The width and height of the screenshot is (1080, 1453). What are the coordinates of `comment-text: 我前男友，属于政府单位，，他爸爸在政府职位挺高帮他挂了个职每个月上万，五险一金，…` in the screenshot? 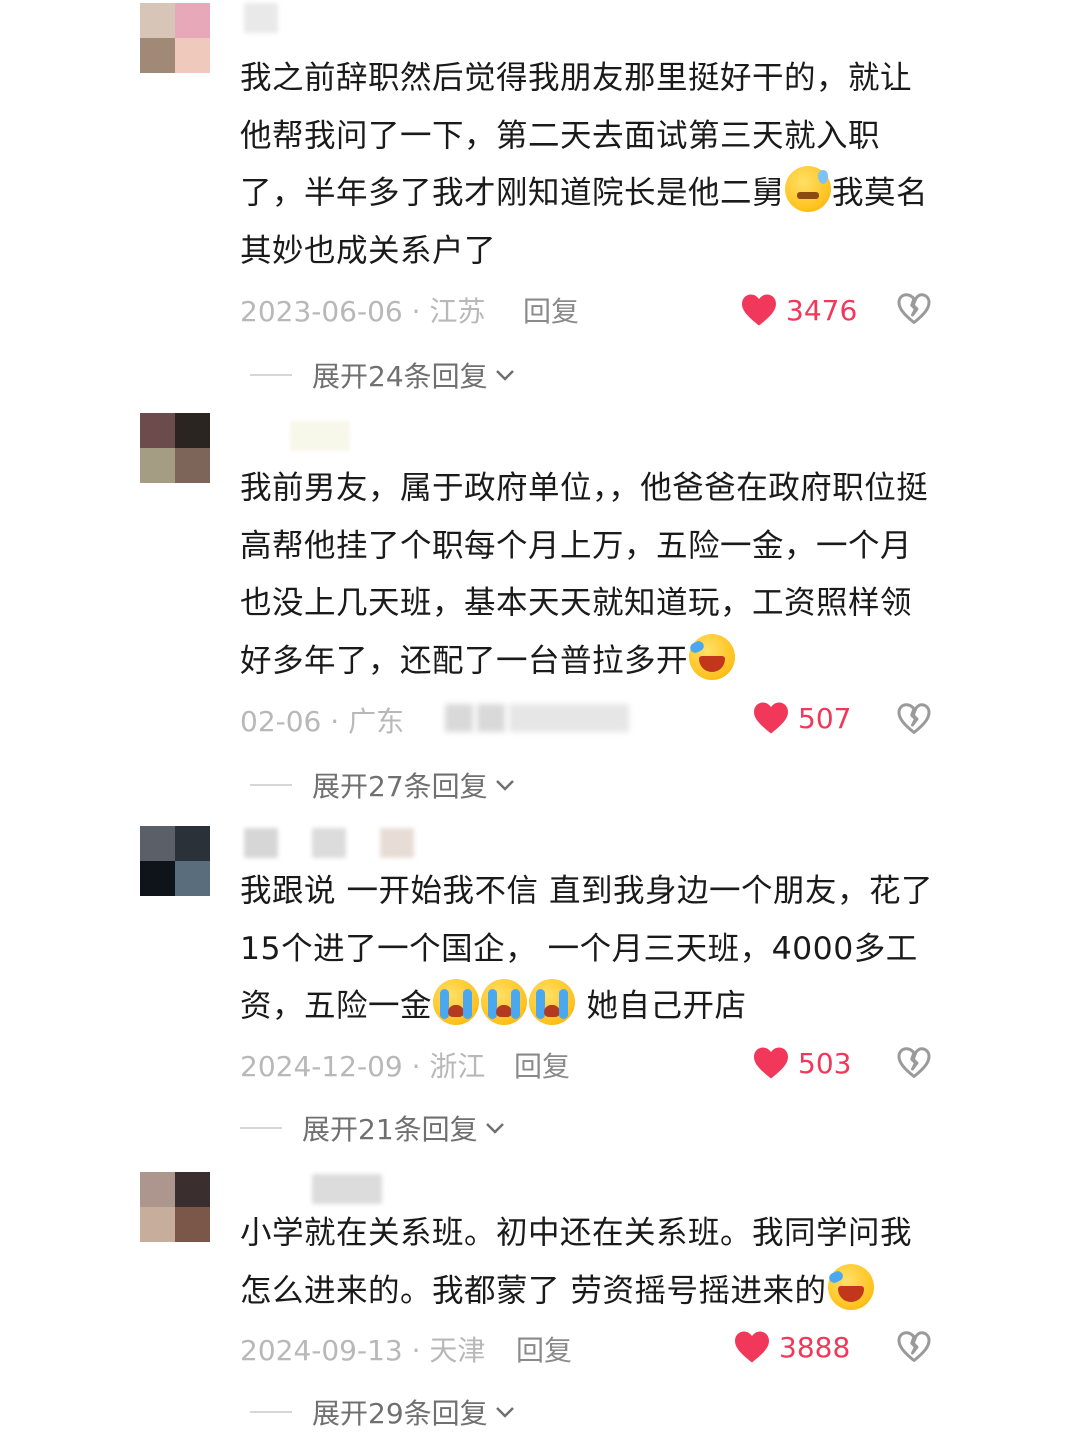 It's located at (584, 575).